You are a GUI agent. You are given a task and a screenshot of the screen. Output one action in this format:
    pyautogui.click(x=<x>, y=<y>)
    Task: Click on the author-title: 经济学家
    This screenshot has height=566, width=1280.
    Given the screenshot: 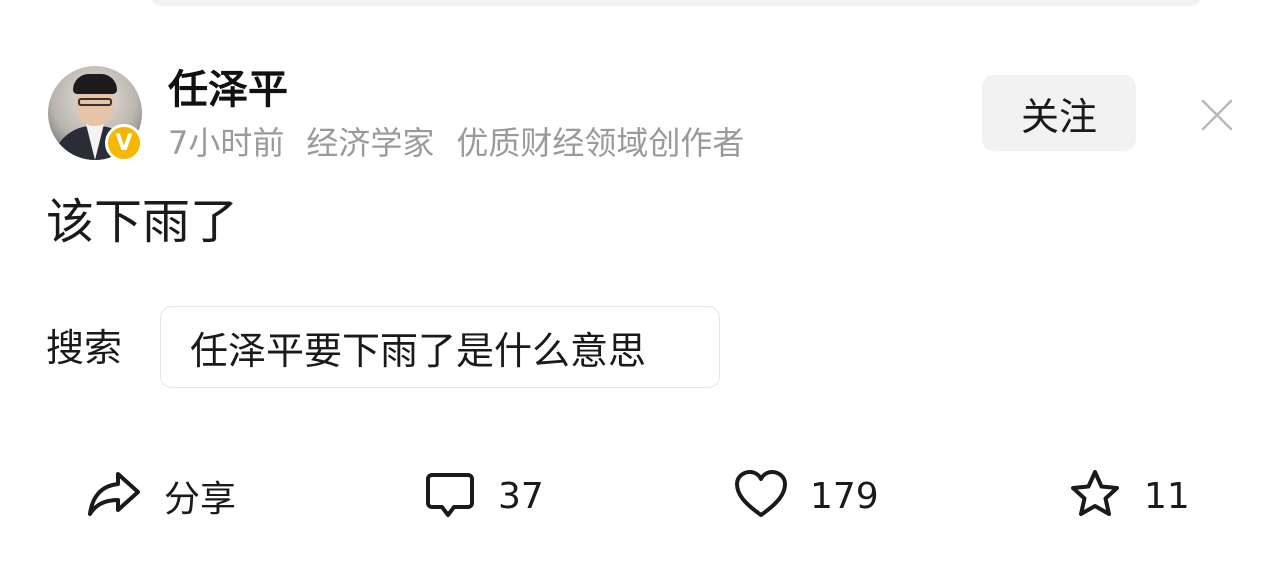 What is the action you would take?
    pyautogui.click(x=370, y=143)
    